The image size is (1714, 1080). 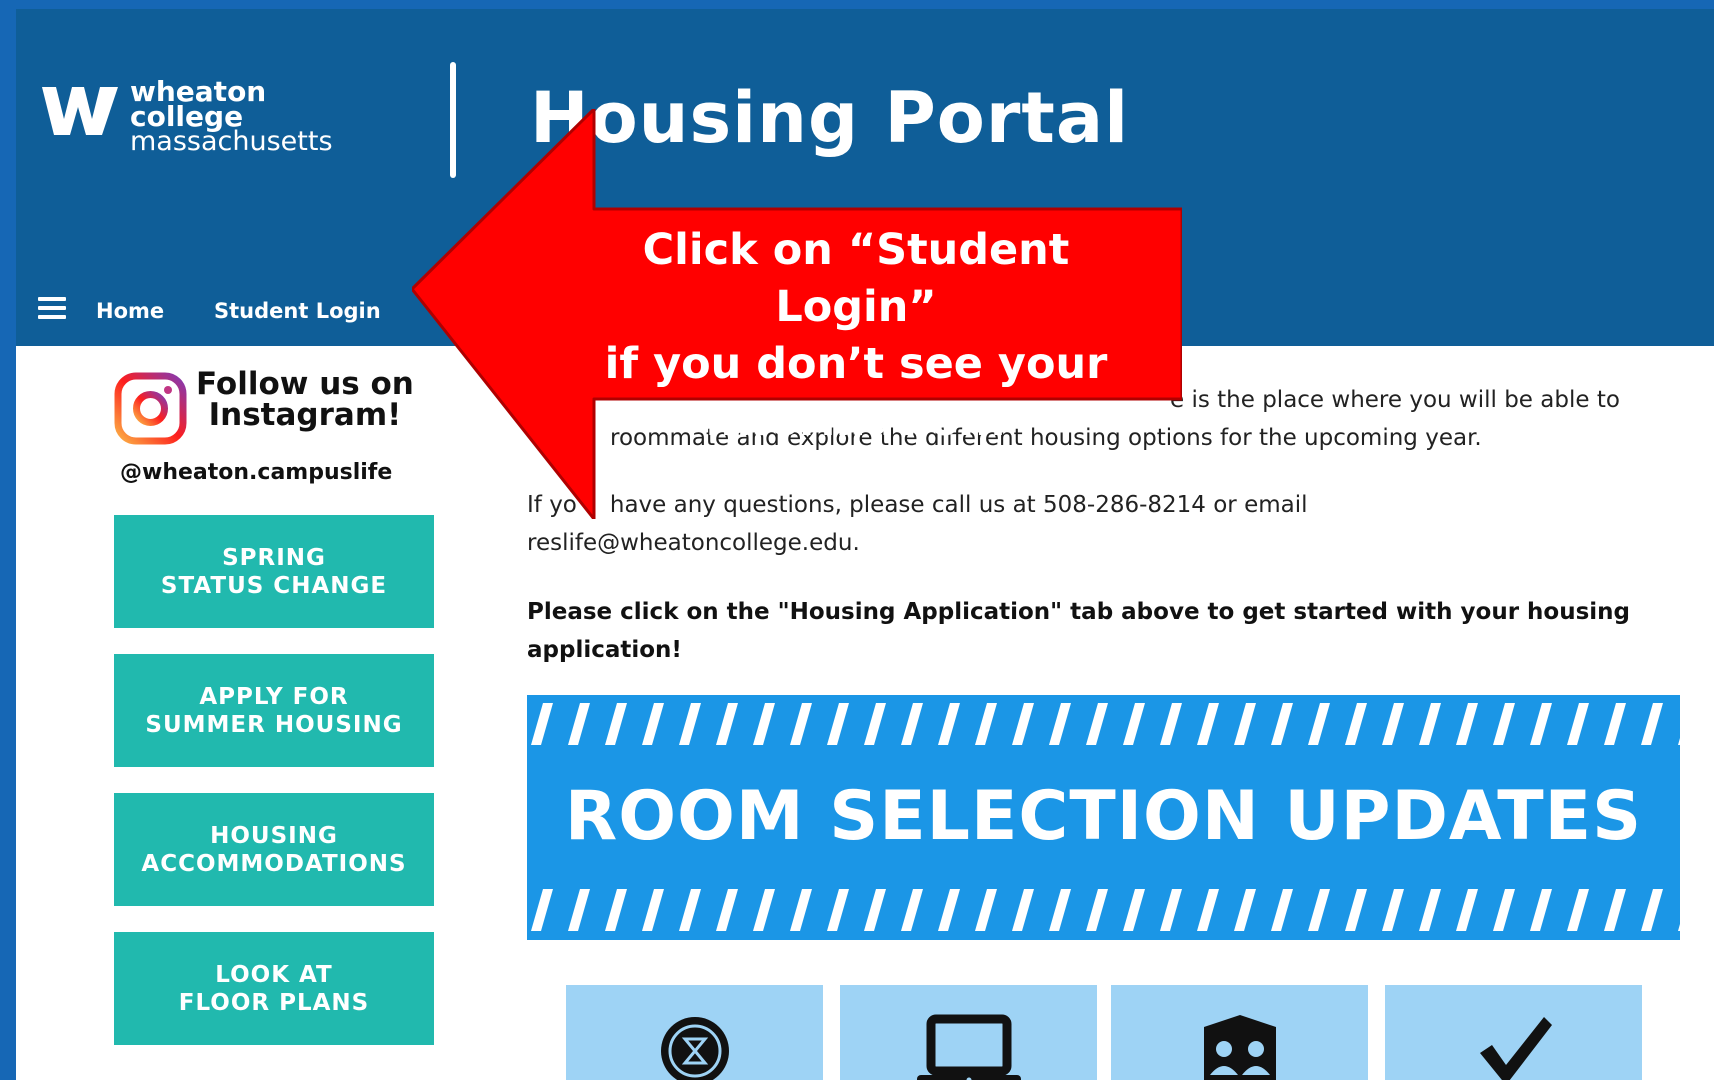 What do you see at coordinates (52, 308) in the screenshot?
I see `hamburger-menu-icon` at bounding box center [52, 308].